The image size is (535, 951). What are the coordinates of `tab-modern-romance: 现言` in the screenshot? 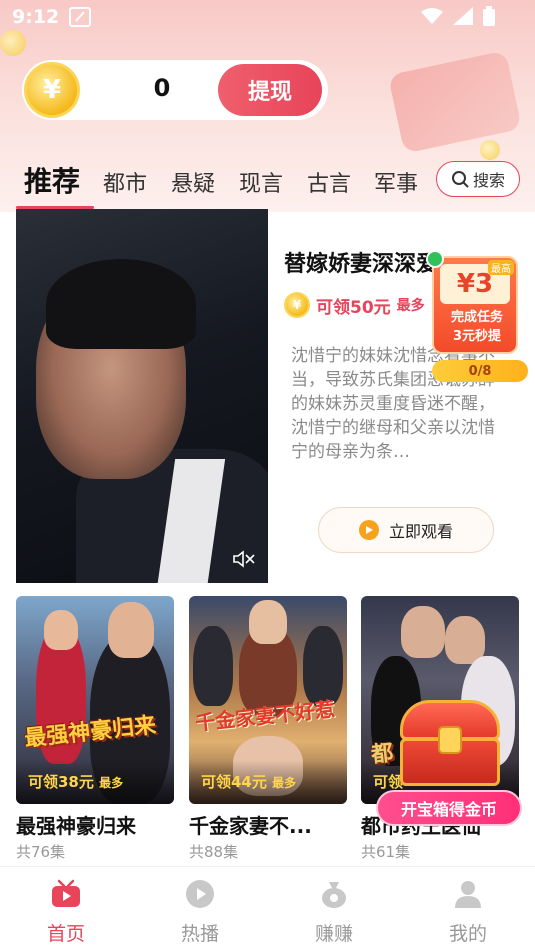 It's located at (261, 182).